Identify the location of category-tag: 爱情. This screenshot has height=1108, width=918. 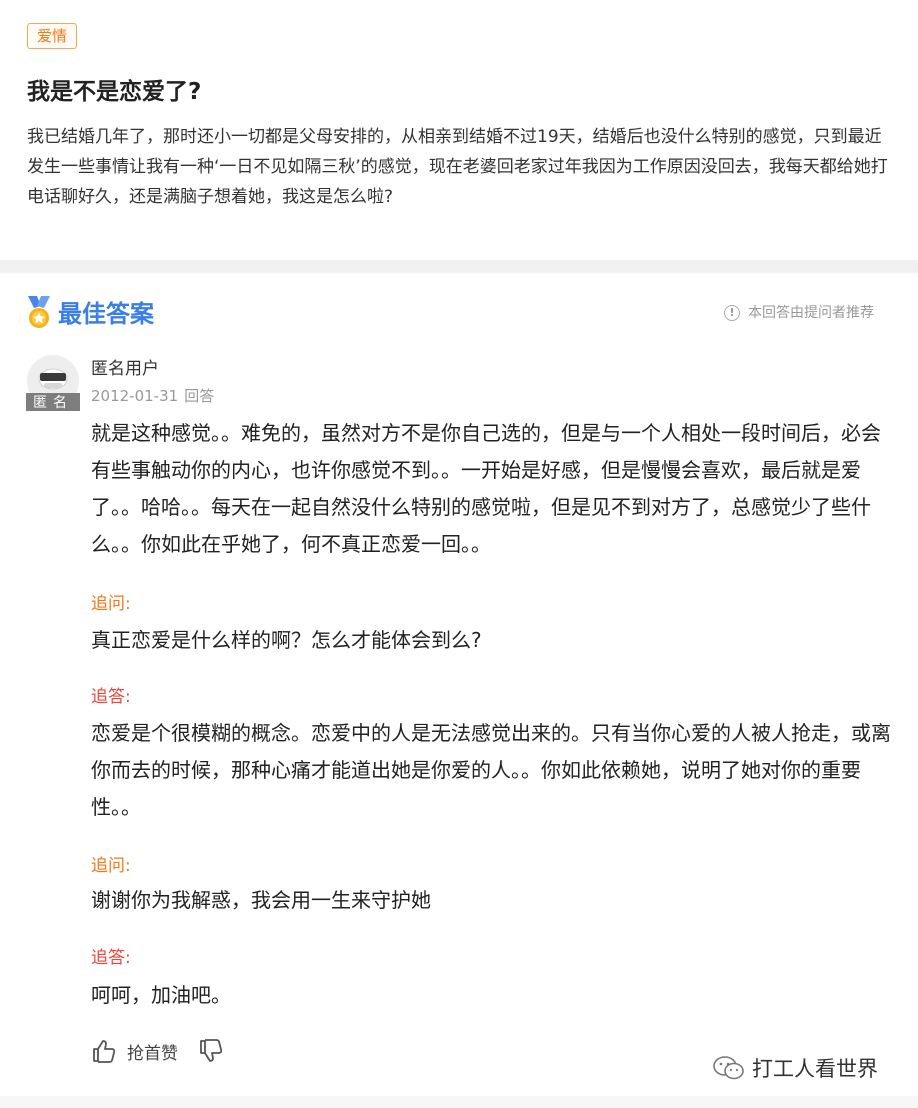
(52, 36).